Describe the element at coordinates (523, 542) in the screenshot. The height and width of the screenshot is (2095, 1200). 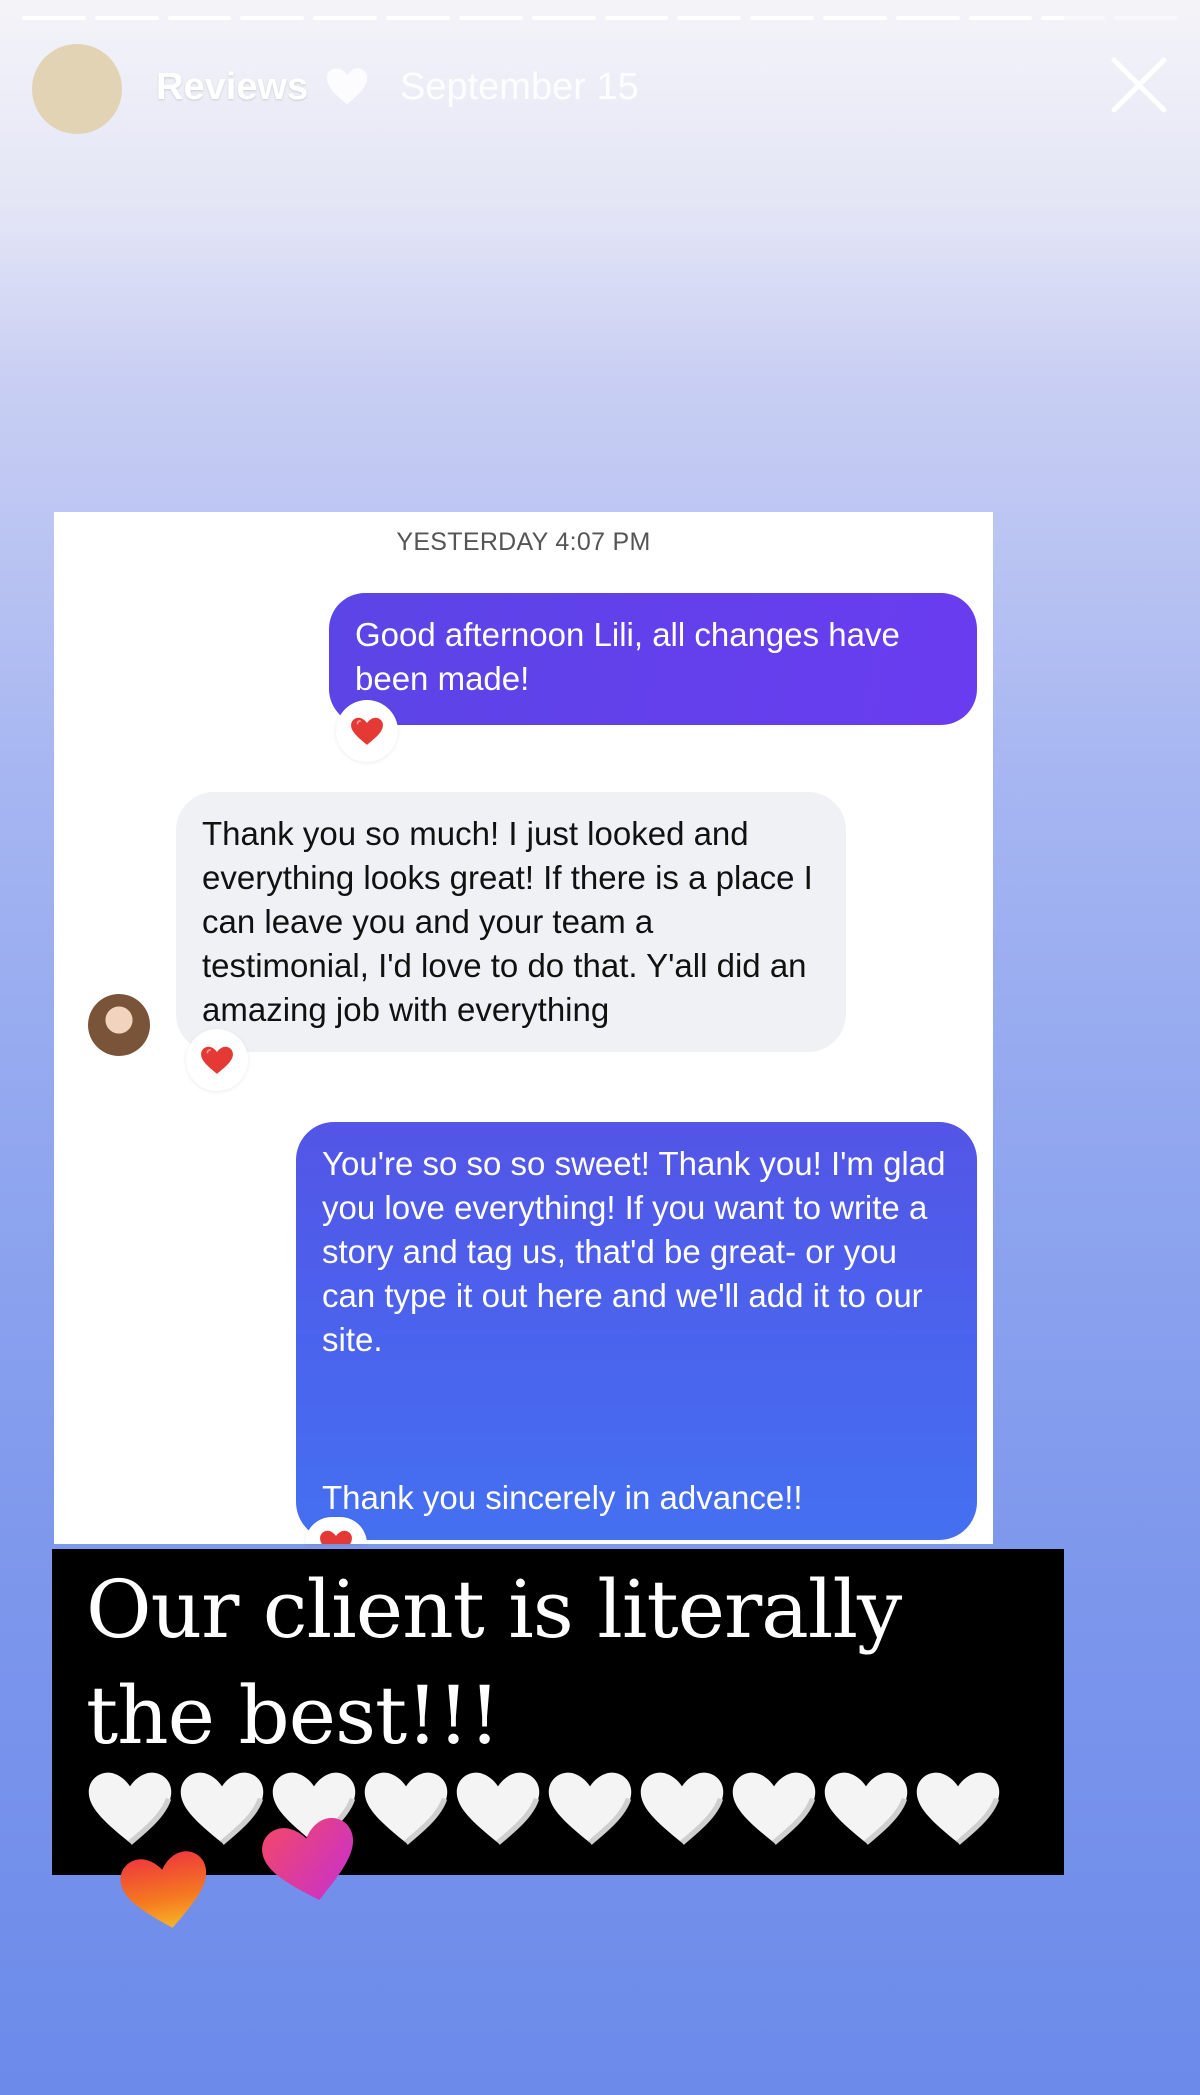
I see `chat-timestamp: YESTERDAY 4:07 PM` at that location.